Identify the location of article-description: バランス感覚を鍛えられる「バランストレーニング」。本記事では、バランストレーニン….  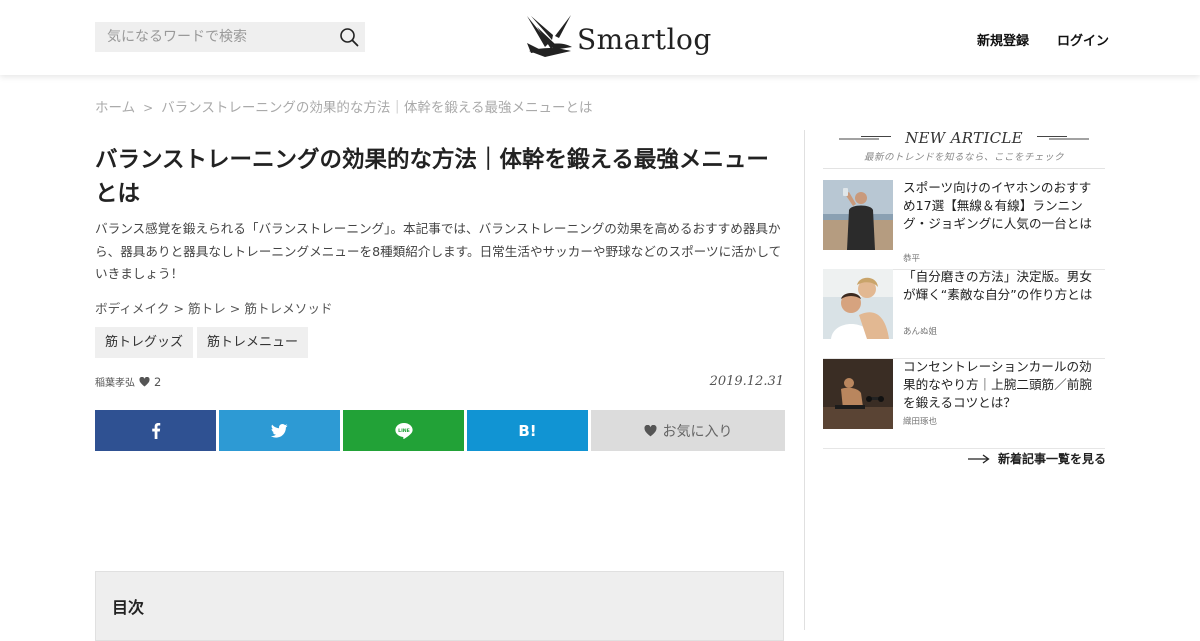
(438, 251).